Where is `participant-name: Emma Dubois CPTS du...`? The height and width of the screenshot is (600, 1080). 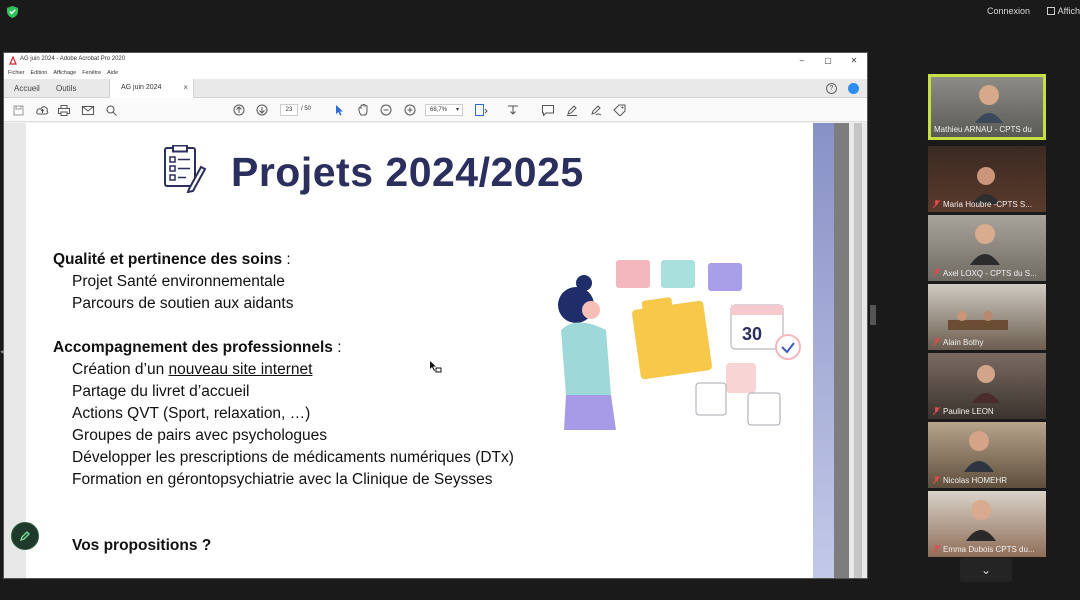 participant-name: Emma Dubois CPTS du... is located at coordinates (989, 549).